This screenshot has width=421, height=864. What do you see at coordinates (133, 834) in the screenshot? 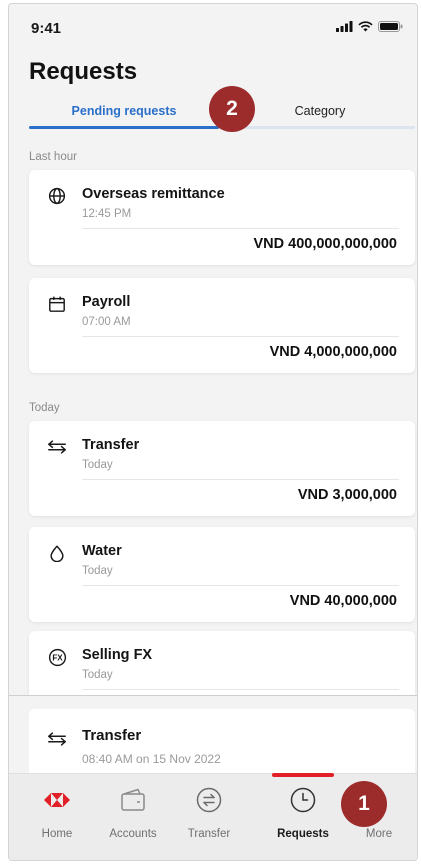
I see `nav-label: Accounts` at bounding box center [133, 834].